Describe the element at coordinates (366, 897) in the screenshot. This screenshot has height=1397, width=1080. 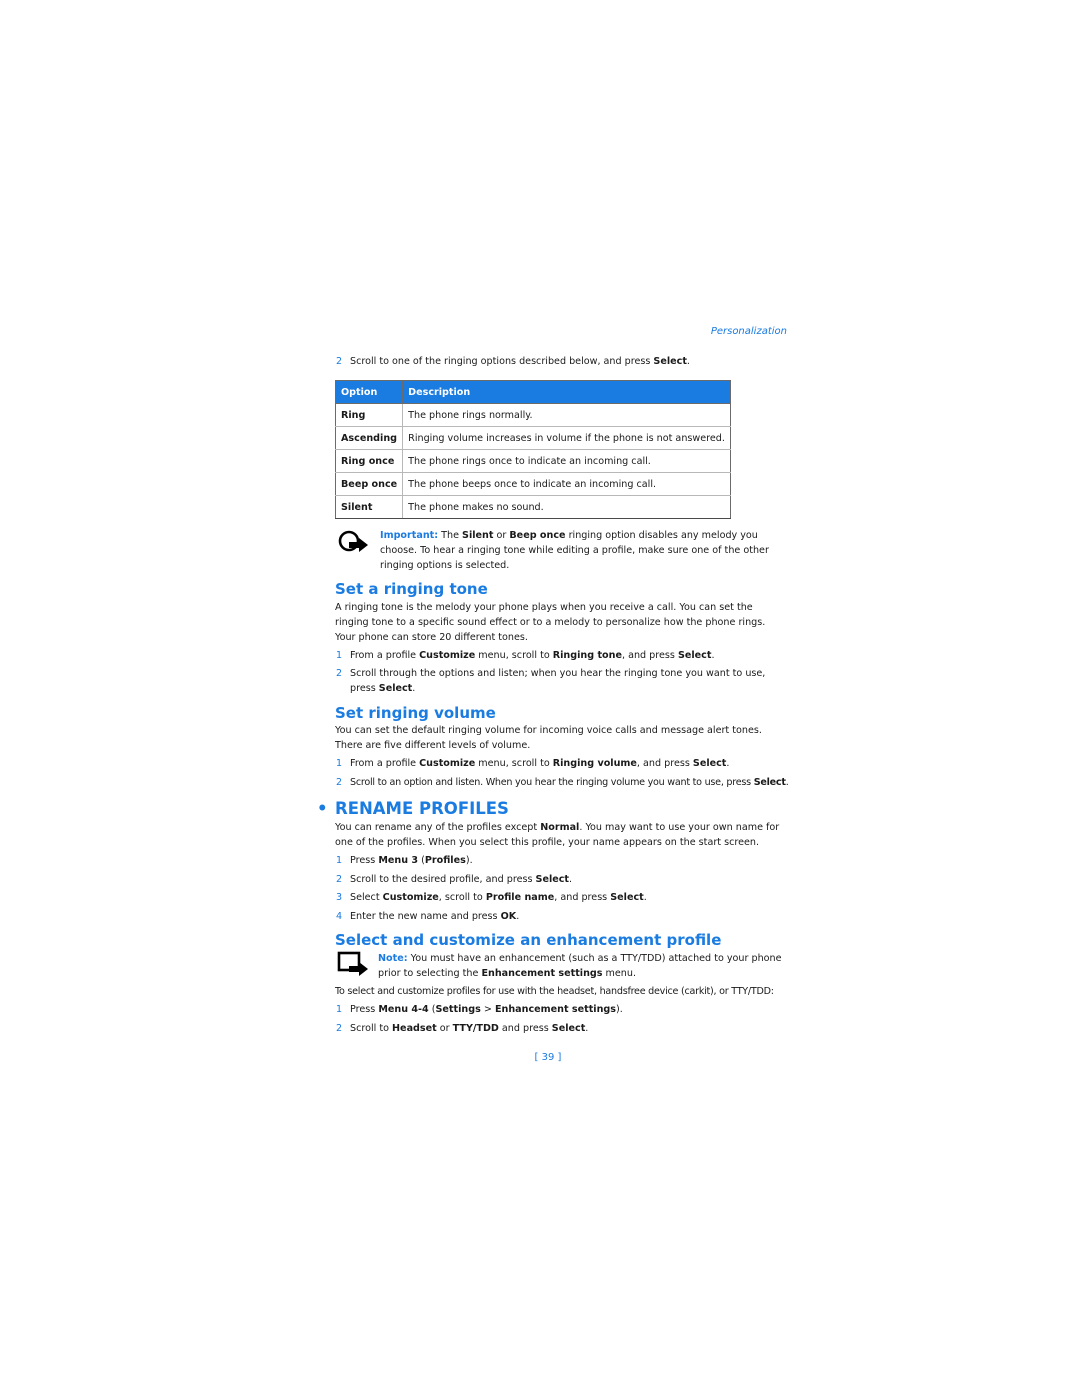
I see `step-text: Select` at that location.